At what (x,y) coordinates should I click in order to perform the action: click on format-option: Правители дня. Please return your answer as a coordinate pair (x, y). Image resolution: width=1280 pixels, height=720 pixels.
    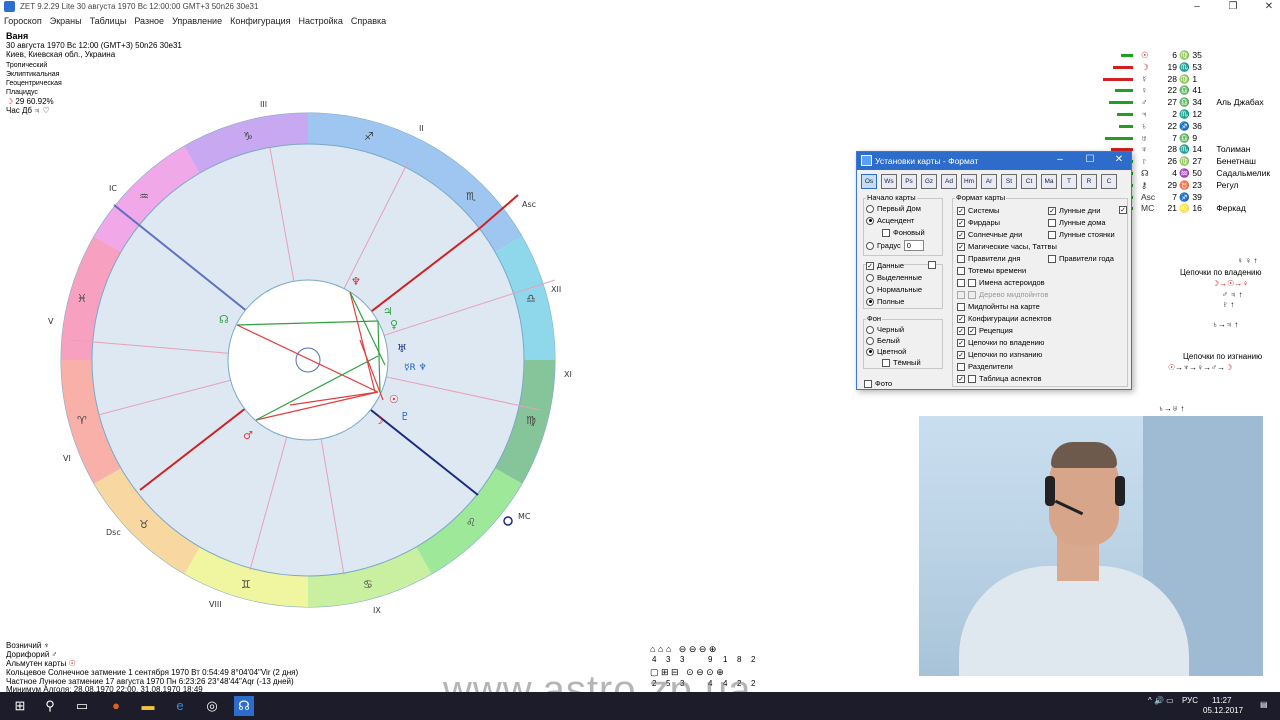
    Looking at the image, I should click on (988, 258).